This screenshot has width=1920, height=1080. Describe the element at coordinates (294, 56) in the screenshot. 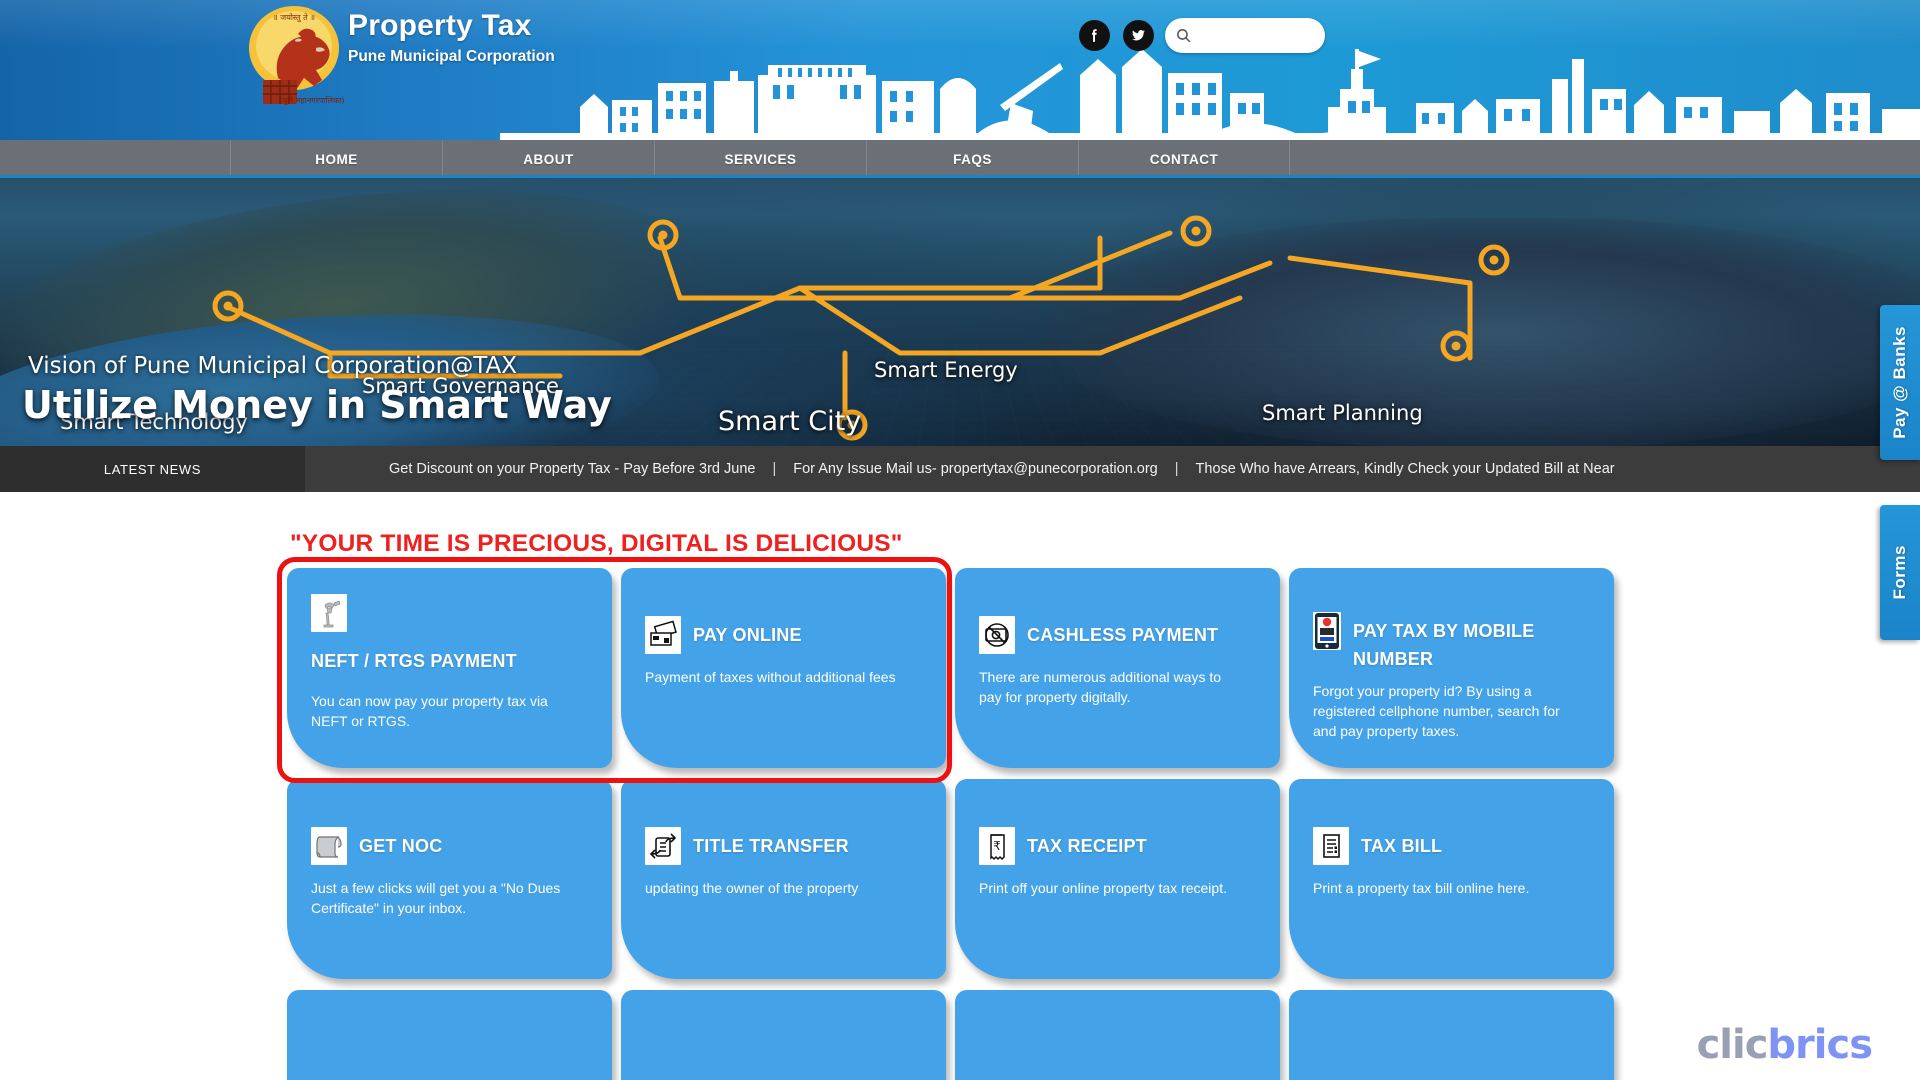

I see `pmc-emblem-logo: ॥ जयोस्तु ते ॥ (पुणे महानगरपालिका)` at that location.